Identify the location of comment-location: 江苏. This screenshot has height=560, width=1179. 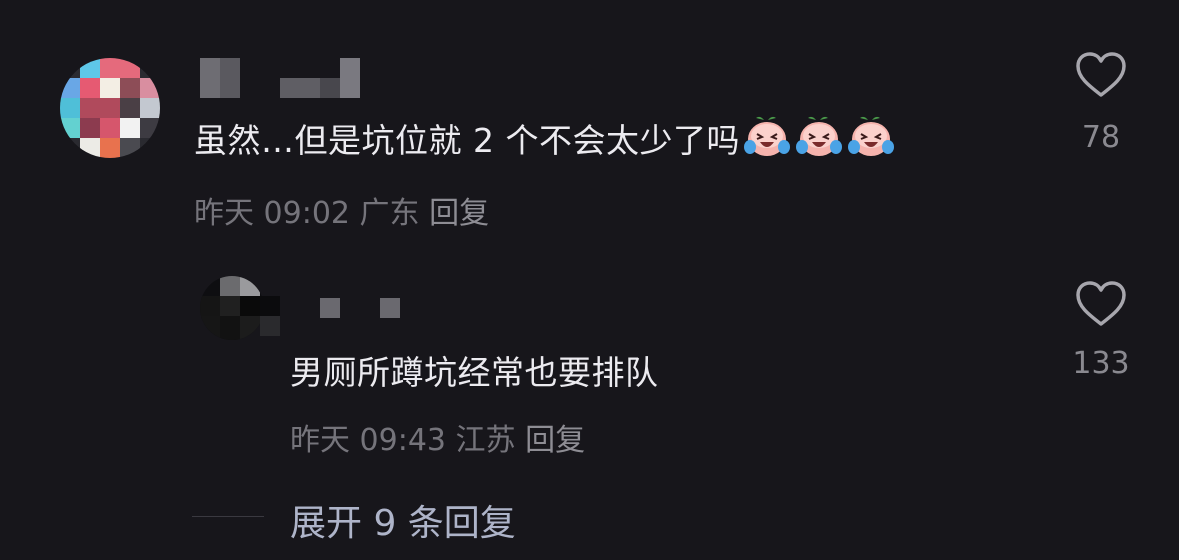
(485, 440).